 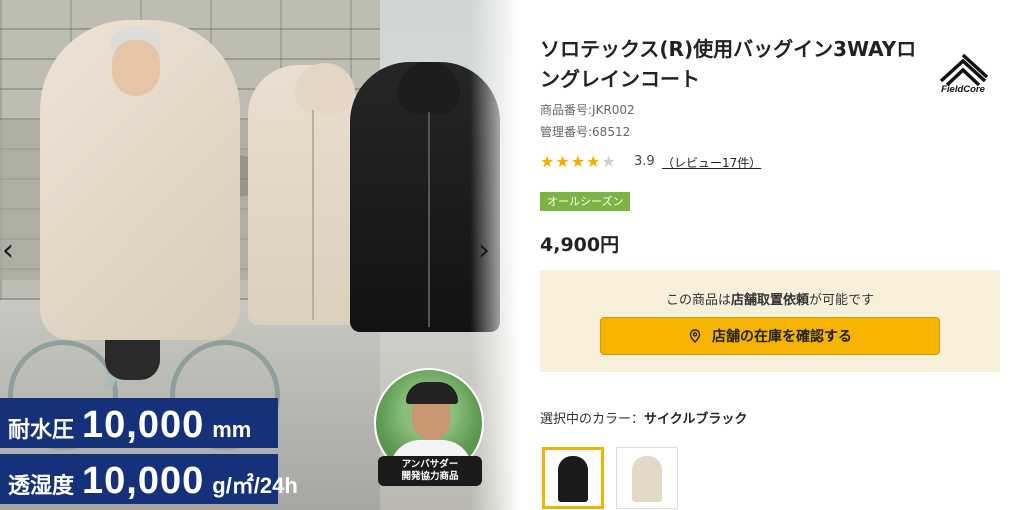 I want to click on check-store-stock-label: 店舗の在庫を確認する, so click(x=782, y=336).